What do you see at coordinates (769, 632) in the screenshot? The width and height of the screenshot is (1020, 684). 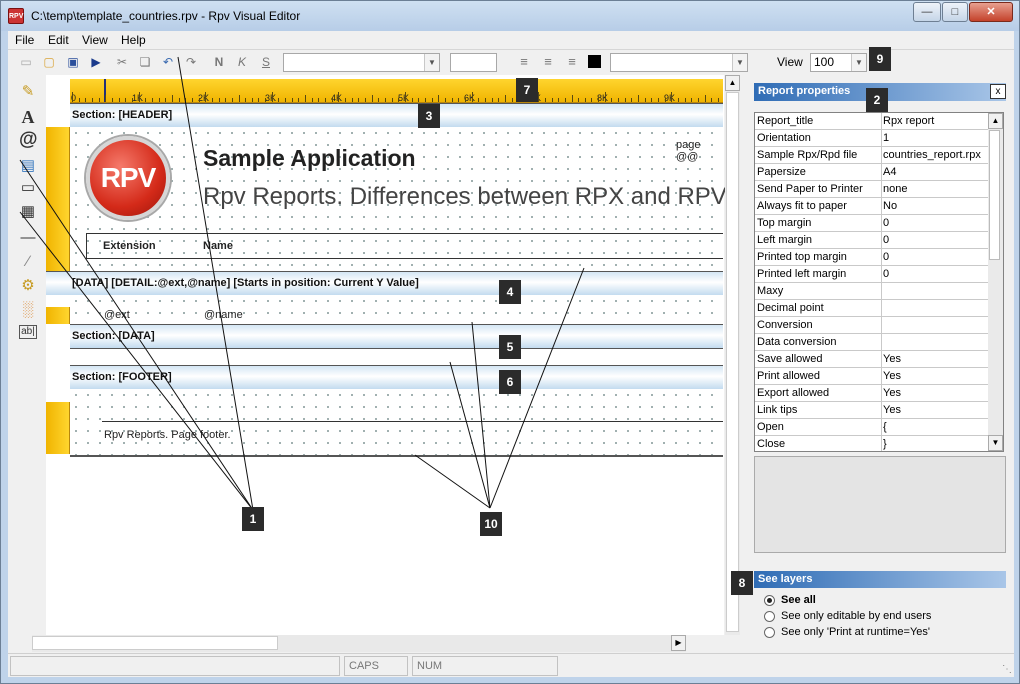 I see `layer-radio-print-runtime` at bounding box center [769, 632].